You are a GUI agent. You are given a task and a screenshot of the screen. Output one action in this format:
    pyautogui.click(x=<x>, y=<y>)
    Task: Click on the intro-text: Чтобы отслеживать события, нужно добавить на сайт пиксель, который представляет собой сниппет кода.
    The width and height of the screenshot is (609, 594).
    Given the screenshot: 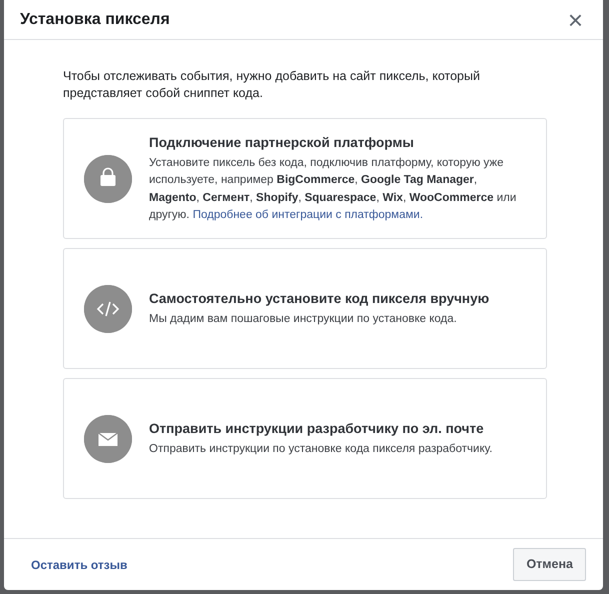 What is the action you would take?
    pyautogui.click(x=272, y=85)
    